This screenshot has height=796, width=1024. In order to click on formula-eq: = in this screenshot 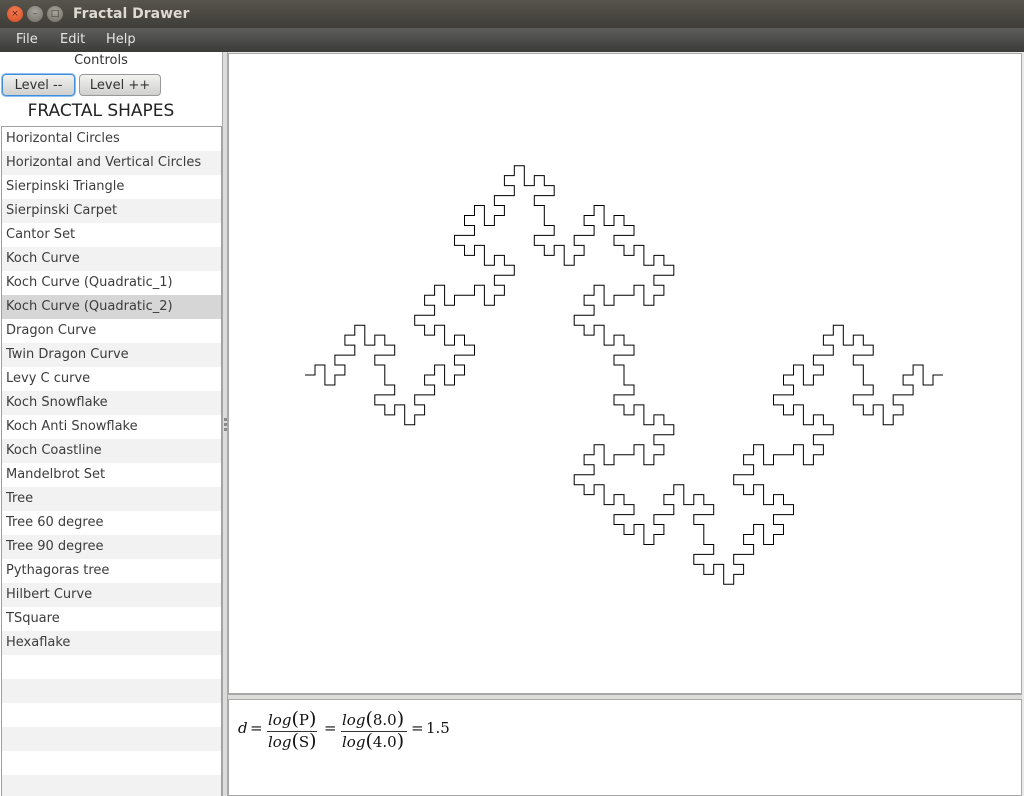, I will do `click(256, 728)`.